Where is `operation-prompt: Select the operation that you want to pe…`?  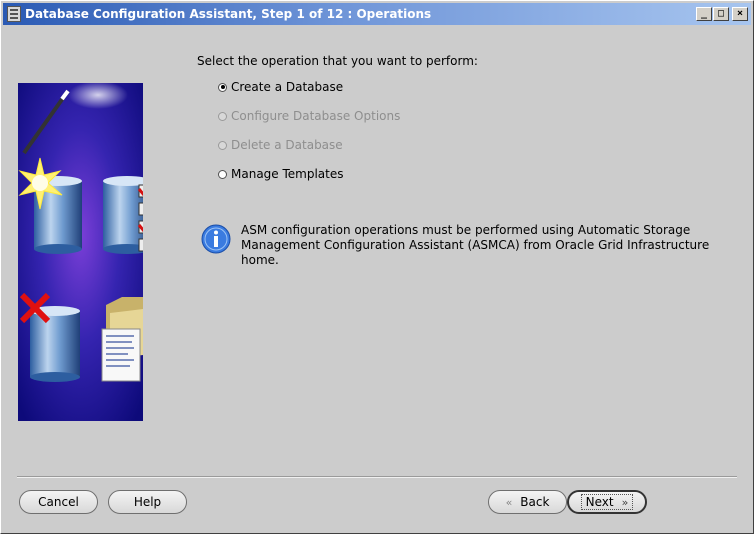
operation-prompt: Select the operation that you want to pe… is located at coordinates (337, 61).